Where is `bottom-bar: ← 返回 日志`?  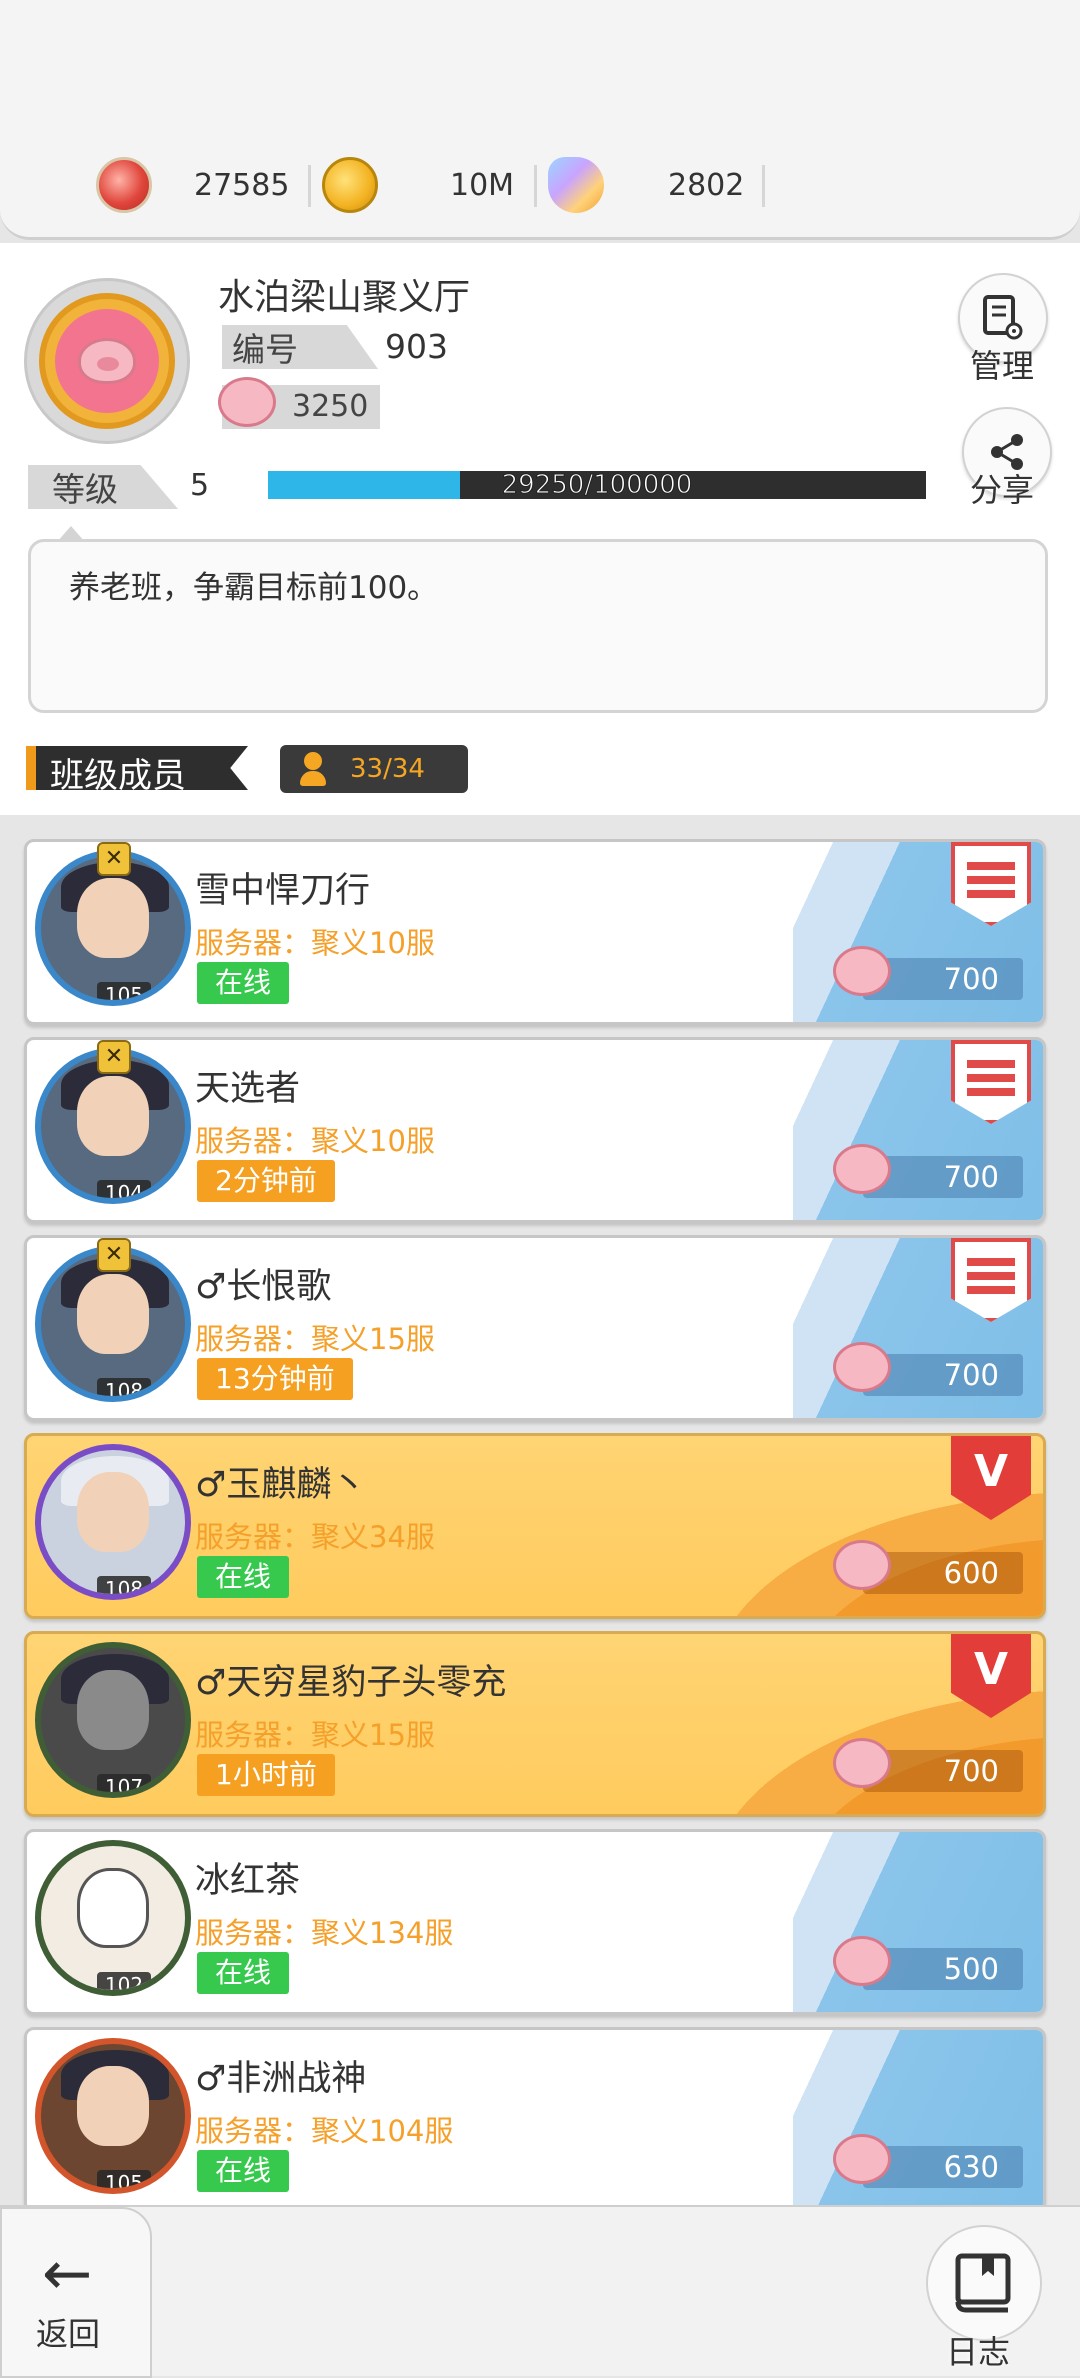
bottom-bar: ← 返回 日志 is located at coordinates (540, 2291).